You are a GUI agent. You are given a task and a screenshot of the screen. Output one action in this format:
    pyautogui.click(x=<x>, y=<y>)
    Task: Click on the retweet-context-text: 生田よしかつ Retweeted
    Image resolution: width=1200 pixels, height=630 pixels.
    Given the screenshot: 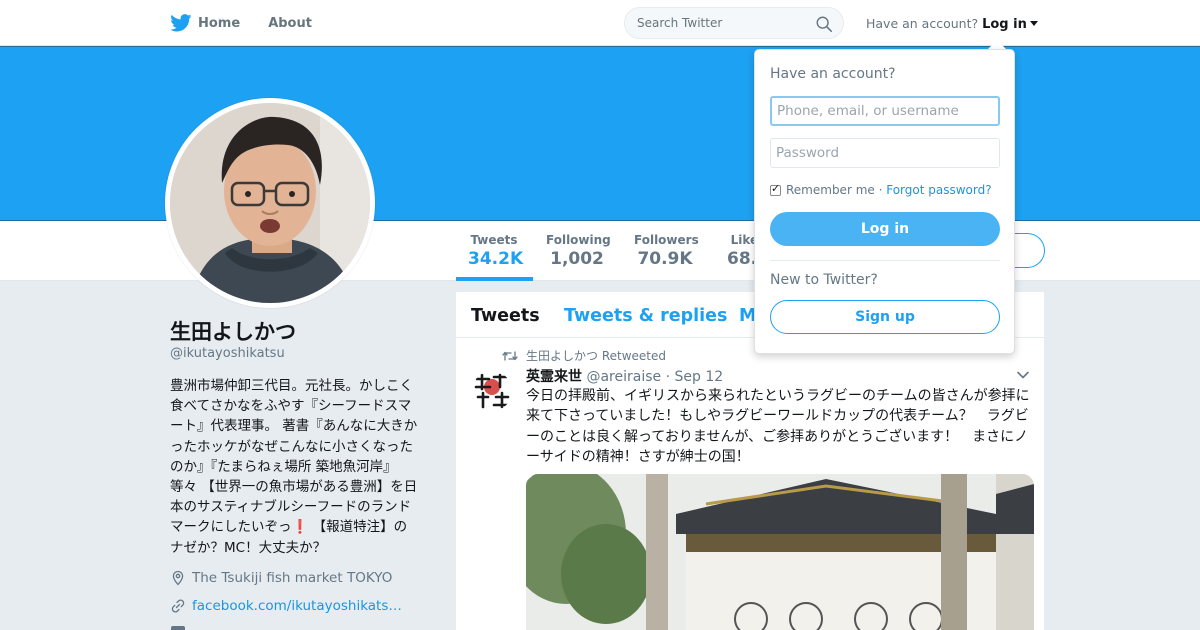 What is the action you would take?
    pyautogui.click(x=596, y=355)
    